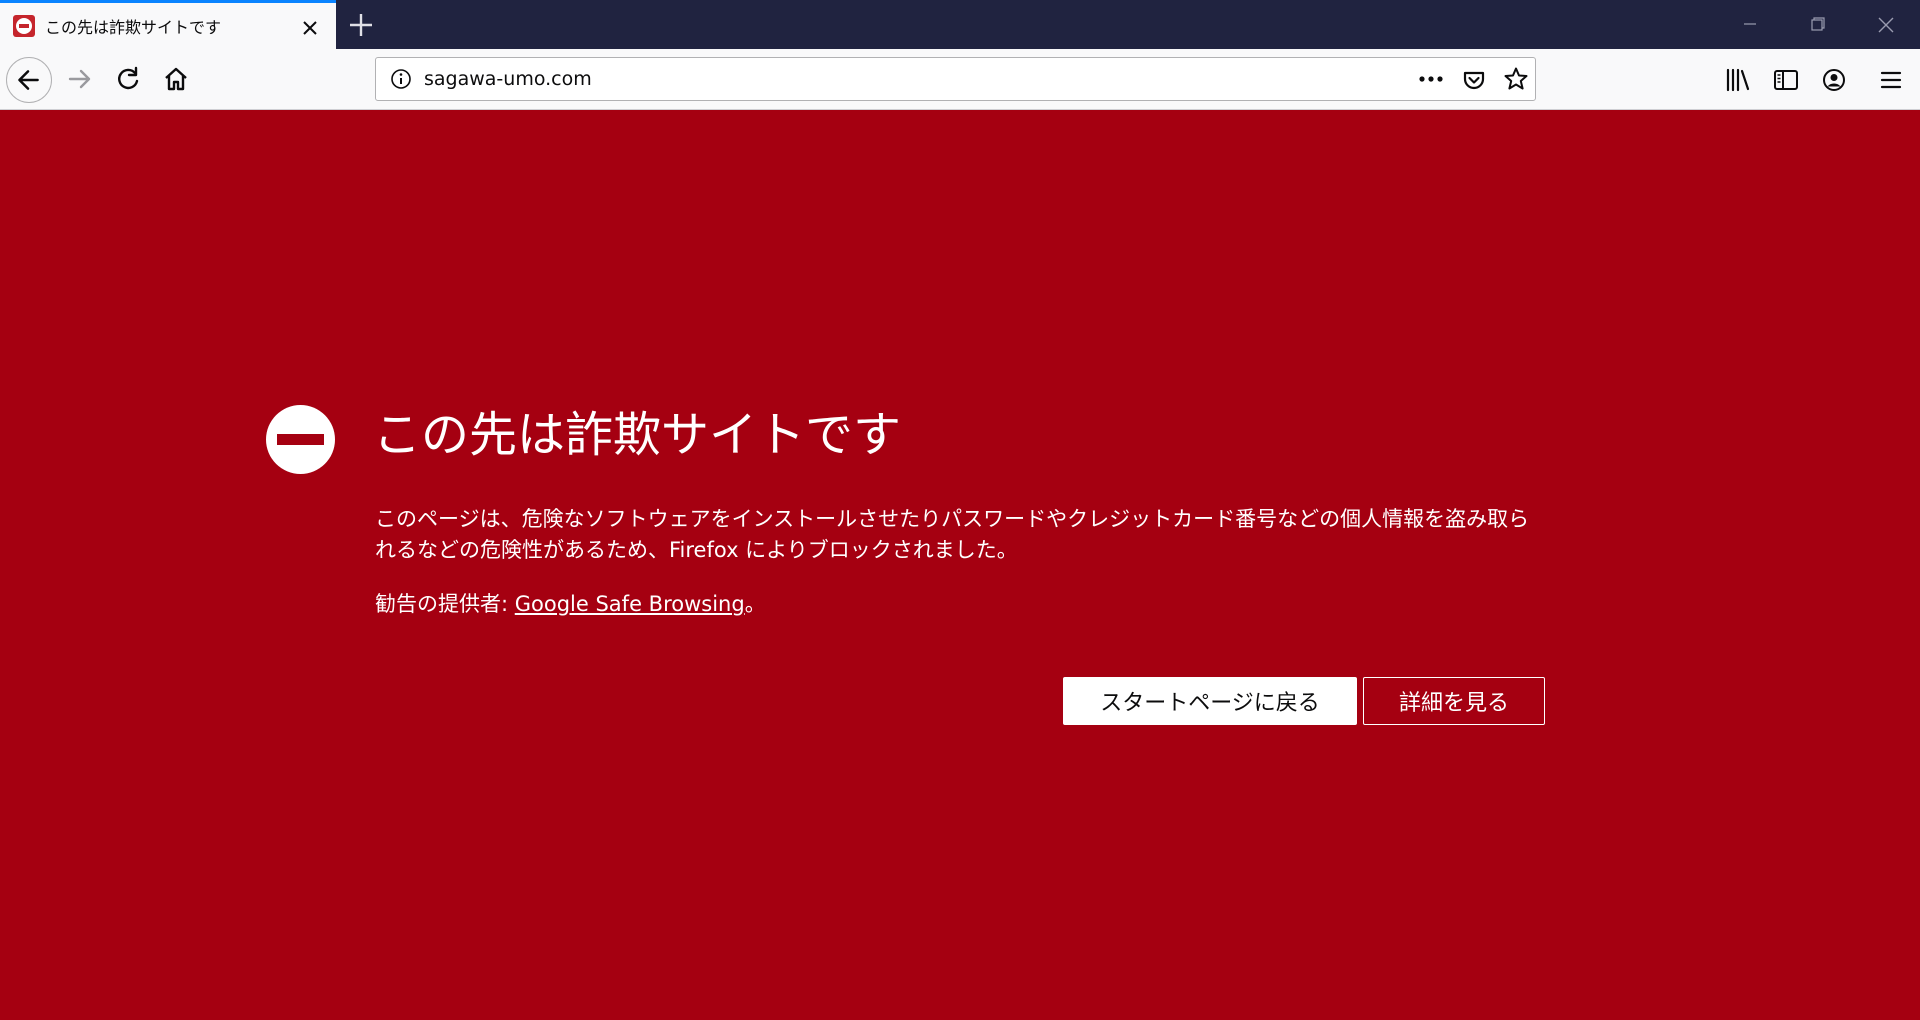 This screenshot has height=1020, width=1920. I want to click on tab-active: この先は詐欺サイトです, so click(168, 24).